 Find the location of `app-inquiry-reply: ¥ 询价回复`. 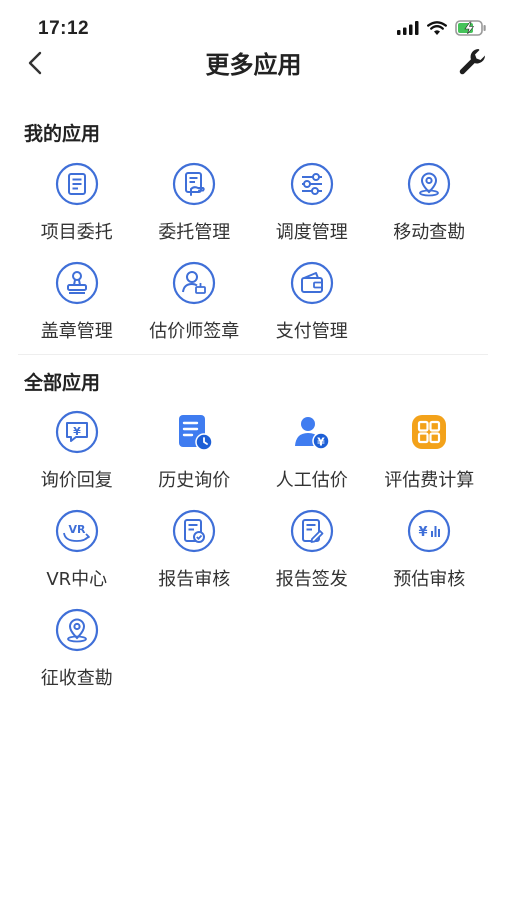

app-inquiry-reply: ¥ 询价回复 is located at coordinates (77, 459).